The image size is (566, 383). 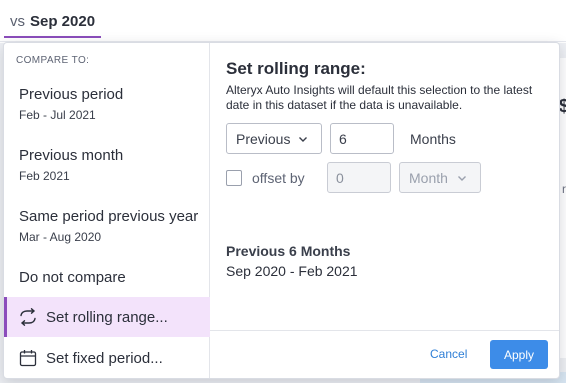 I want to click on option-same-period-previous-year: Same period previous year Mar - Aug 2020, so click(x=107, y=226).